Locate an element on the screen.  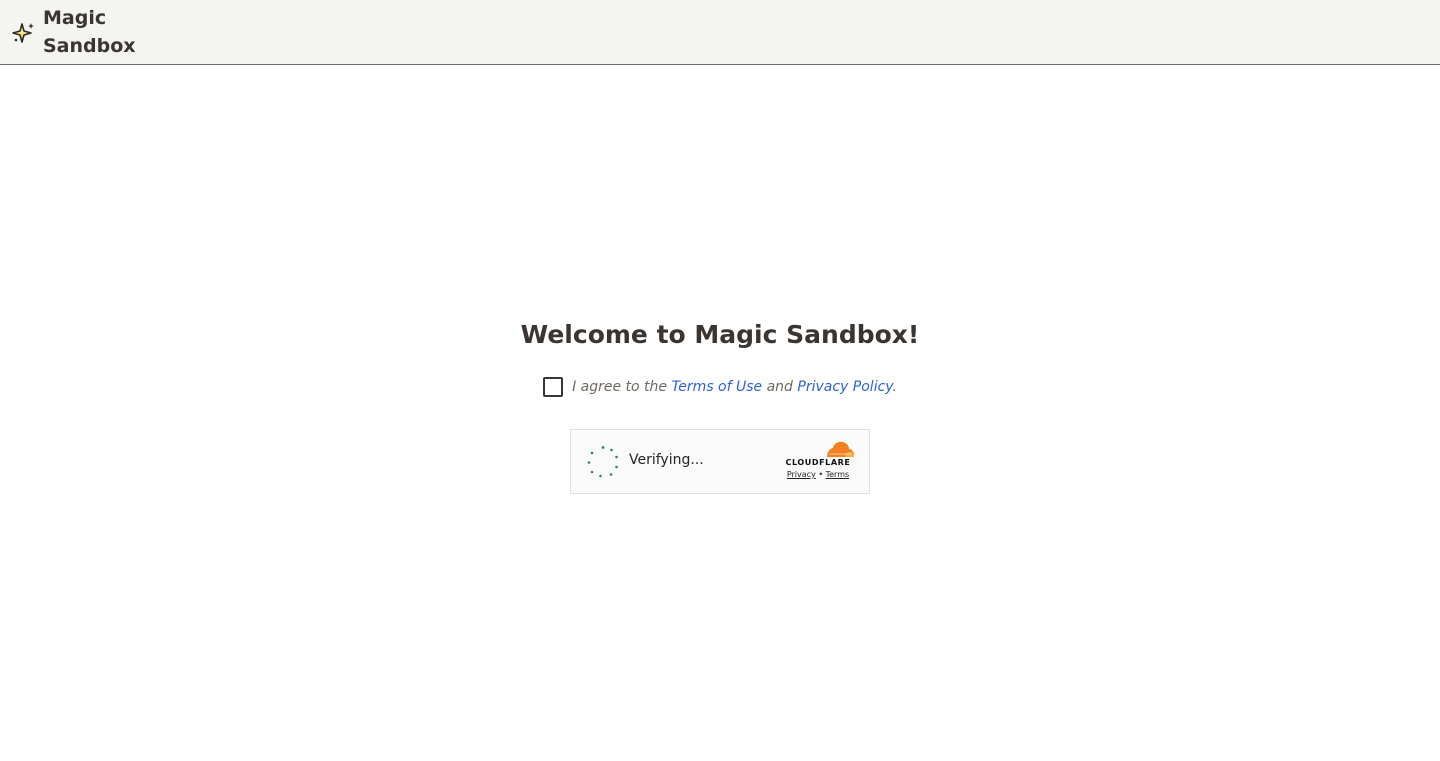
captcha-terms-link: Terms is located at coordinates (838, 474).